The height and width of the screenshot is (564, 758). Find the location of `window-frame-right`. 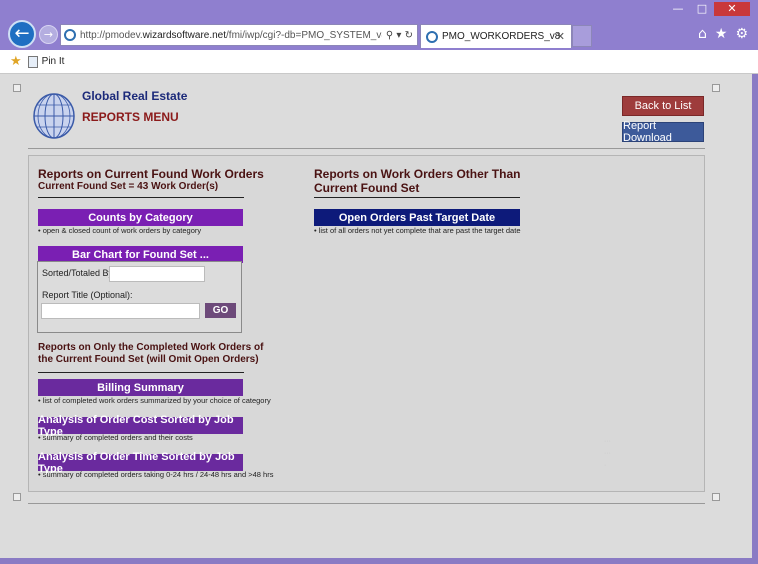

window-frame-right is located at coordinates (755, 316).